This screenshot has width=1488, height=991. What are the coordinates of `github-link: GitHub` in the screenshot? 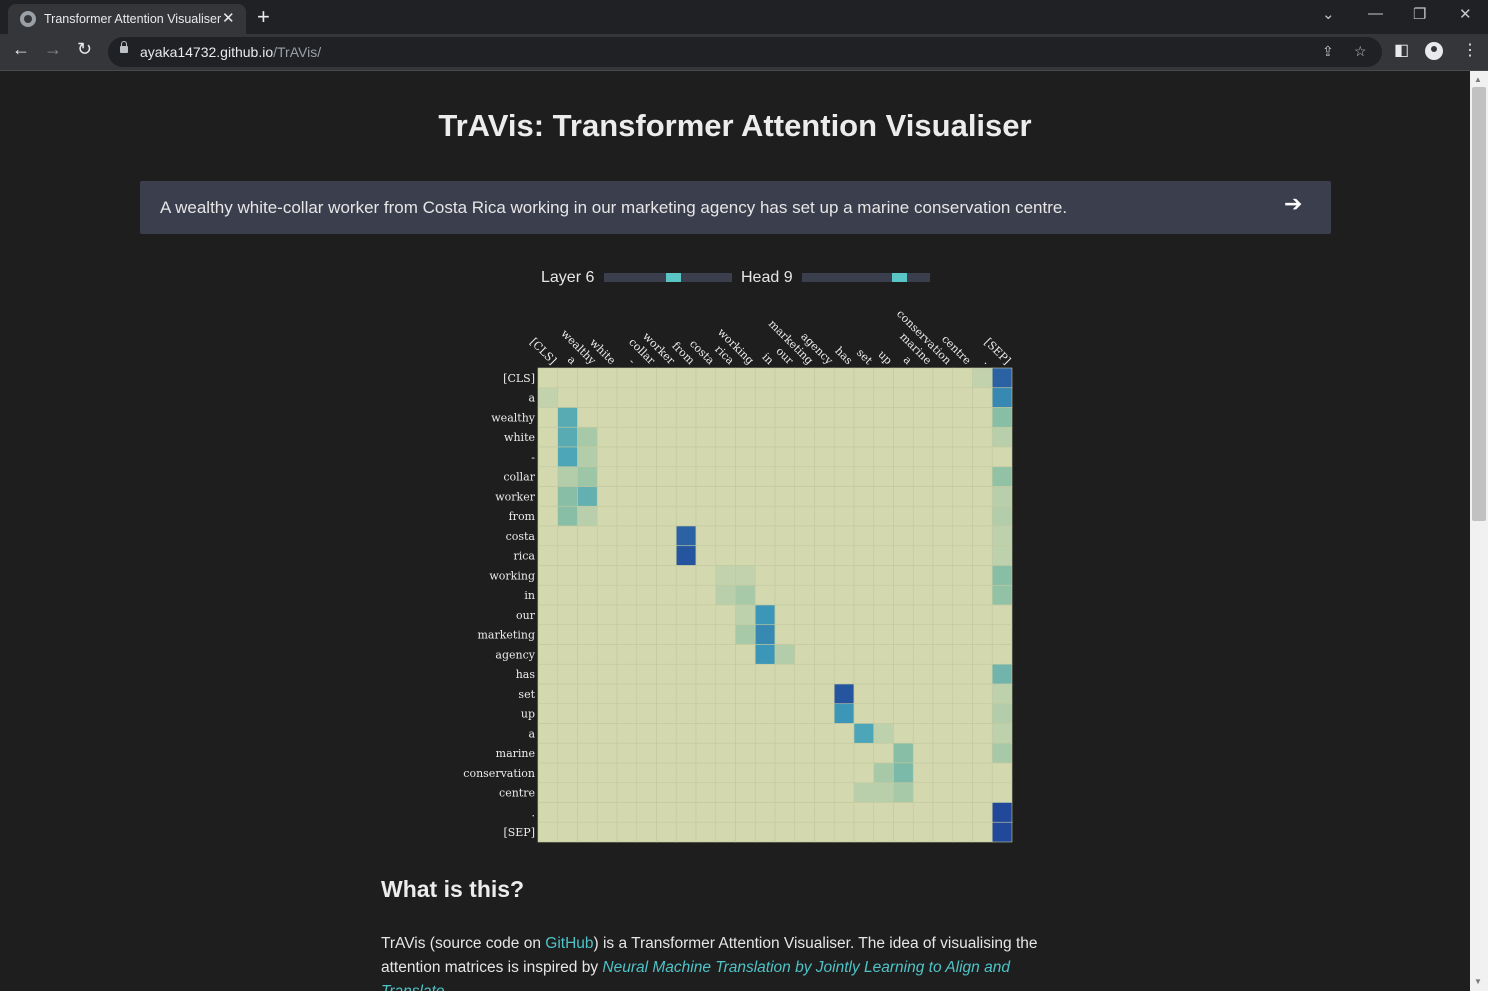 It's located at (569, 943).